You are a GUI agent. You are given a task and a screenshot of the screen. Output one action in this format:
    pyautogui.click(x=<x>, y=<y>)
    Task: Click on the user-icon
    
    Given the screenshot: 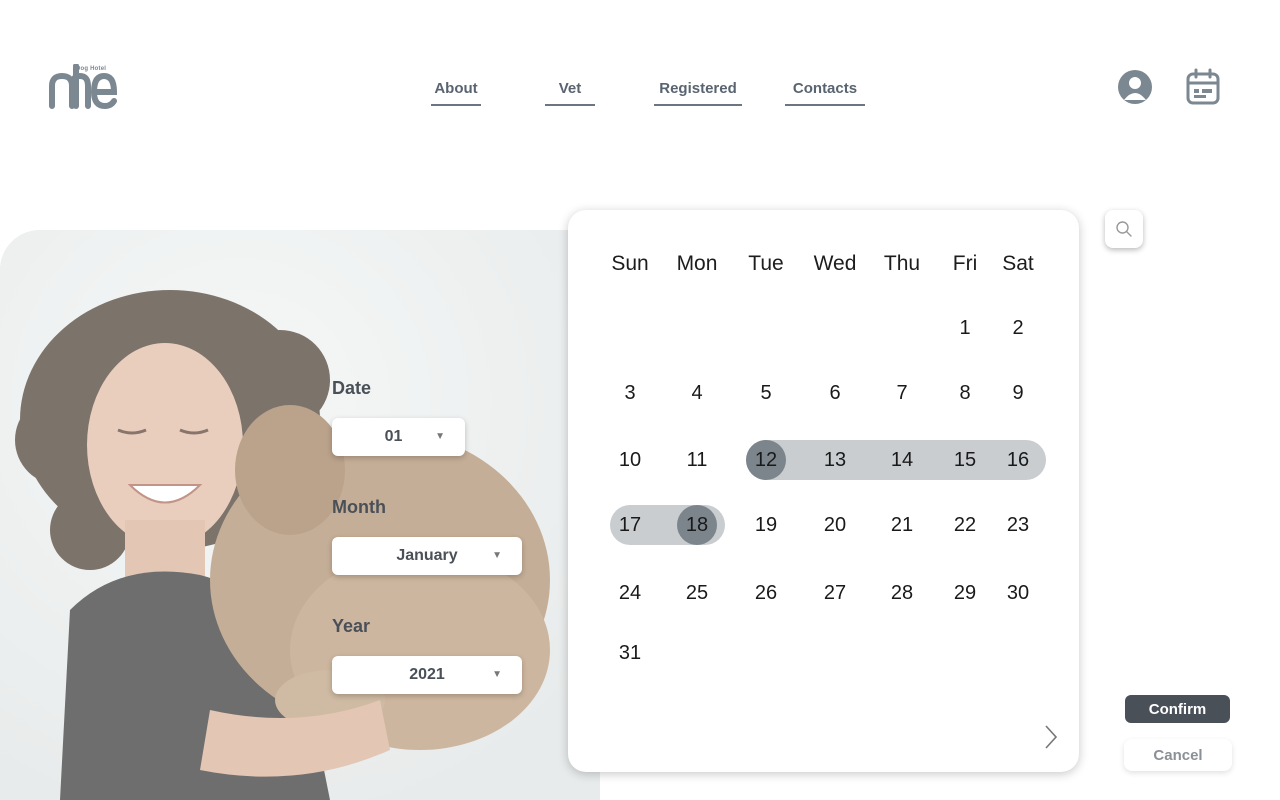 What is the action you would take?
    pyautogui.click(x=1135, y=89)
    